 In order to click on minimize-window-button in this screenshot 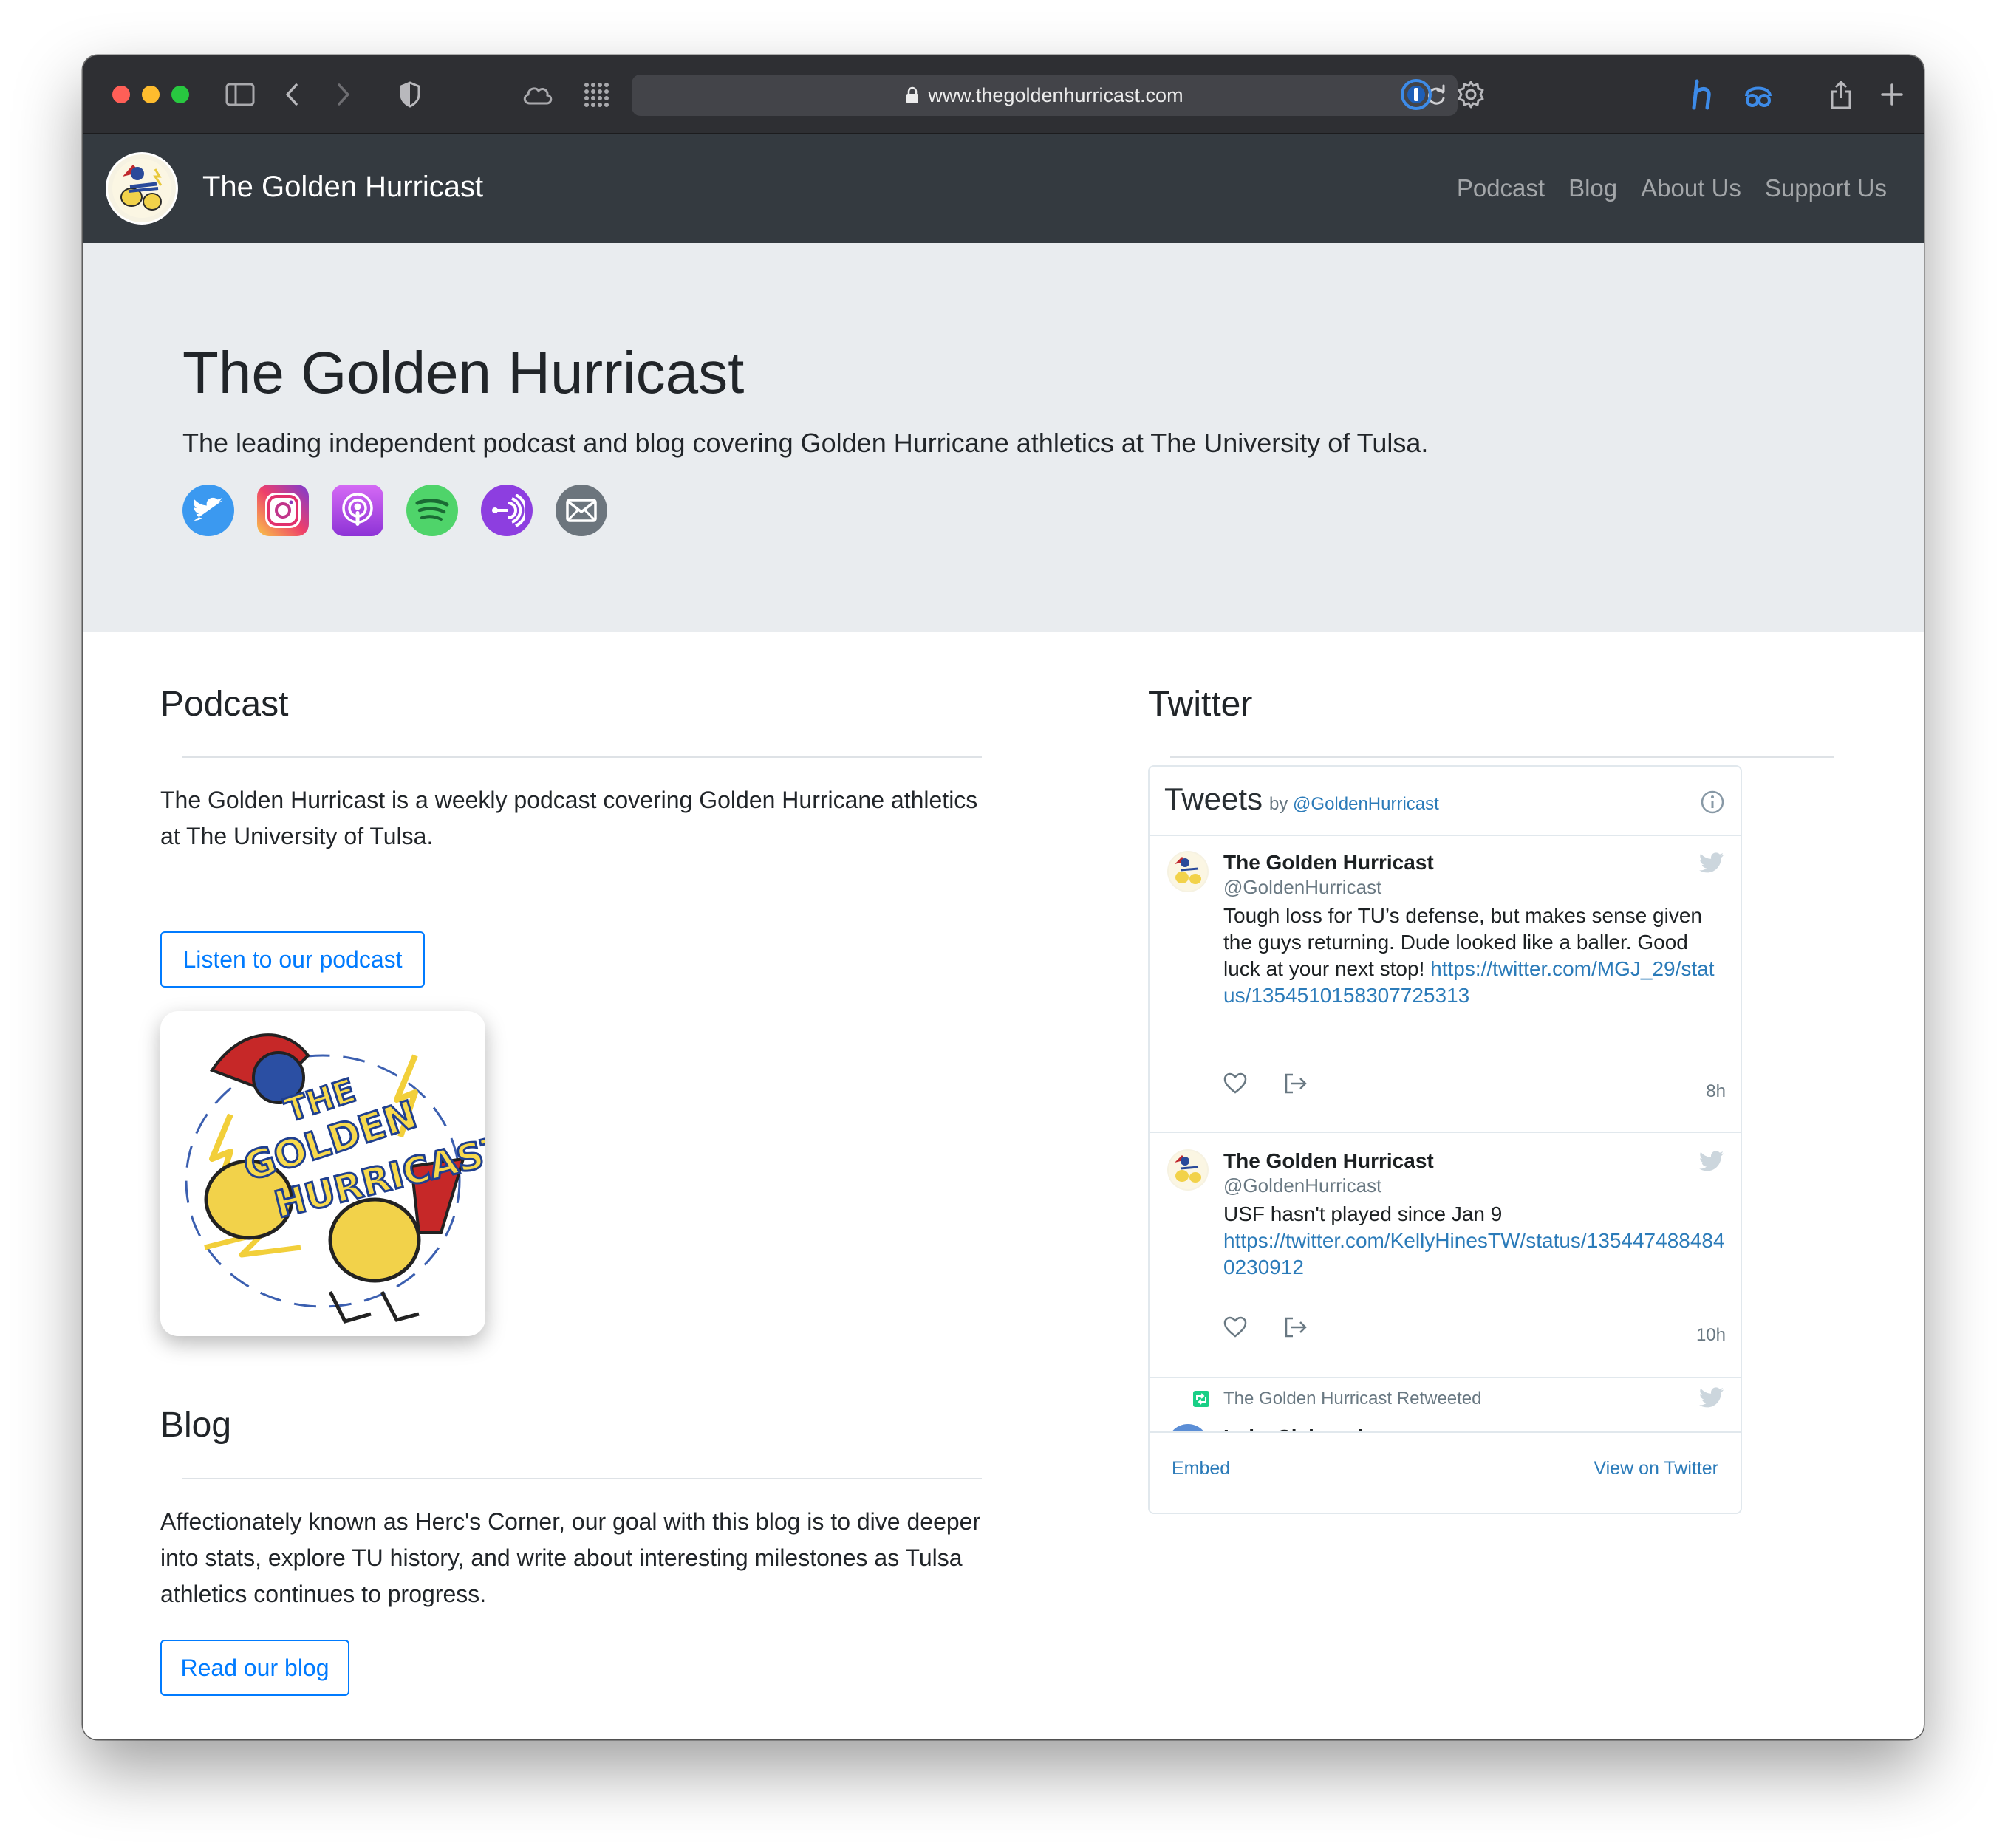, I will do `click(151, 94)`.